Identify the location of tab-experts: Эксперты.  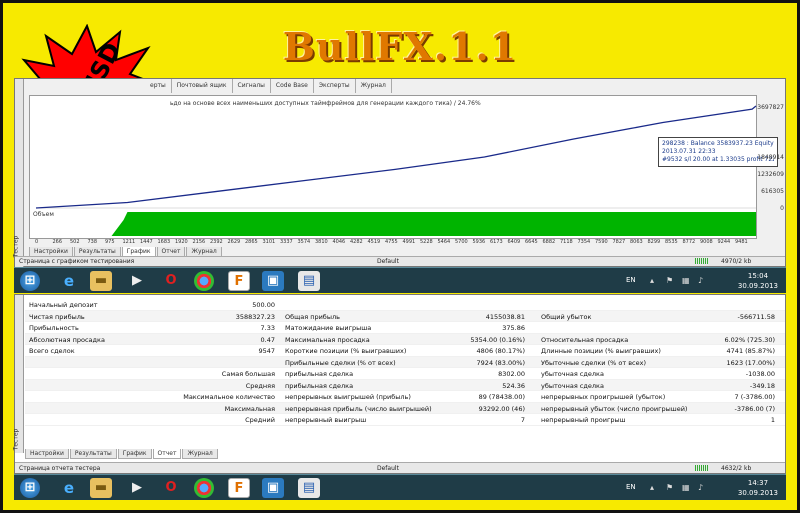
(335, 86).